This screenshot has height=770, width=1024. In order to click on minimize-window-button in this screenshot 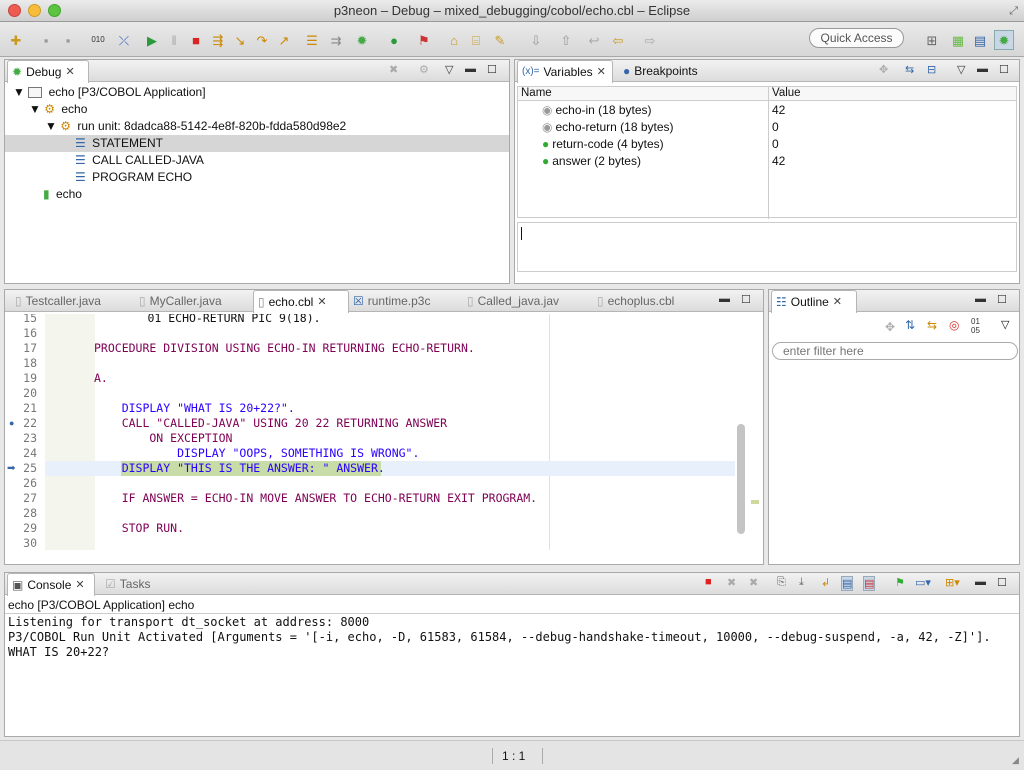, I will do `click(34, 10)`.